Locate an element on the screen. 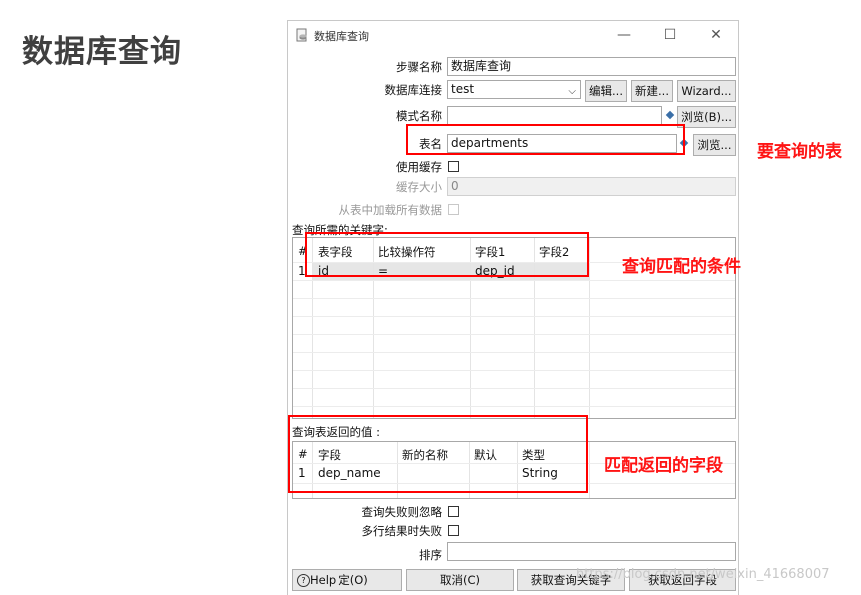 This screenshot has height=595, width=861. conditions-highlight-box is located at coordinates (447, 254).